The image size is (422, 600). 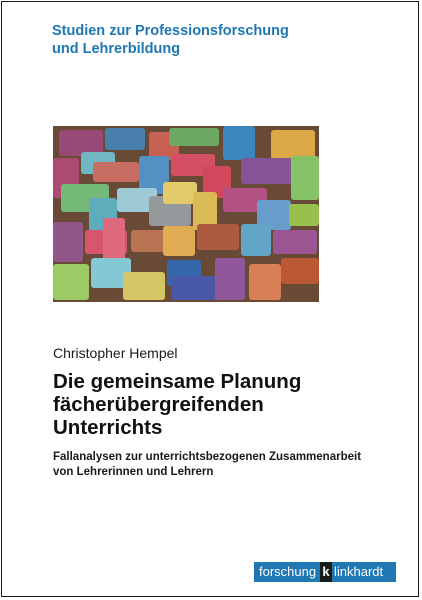 What do you see at coordinates (170, 31) in the screenshot?
I see `series-title-line-1: Studien zur Professionsforschung` at bounding box center [170, 31].